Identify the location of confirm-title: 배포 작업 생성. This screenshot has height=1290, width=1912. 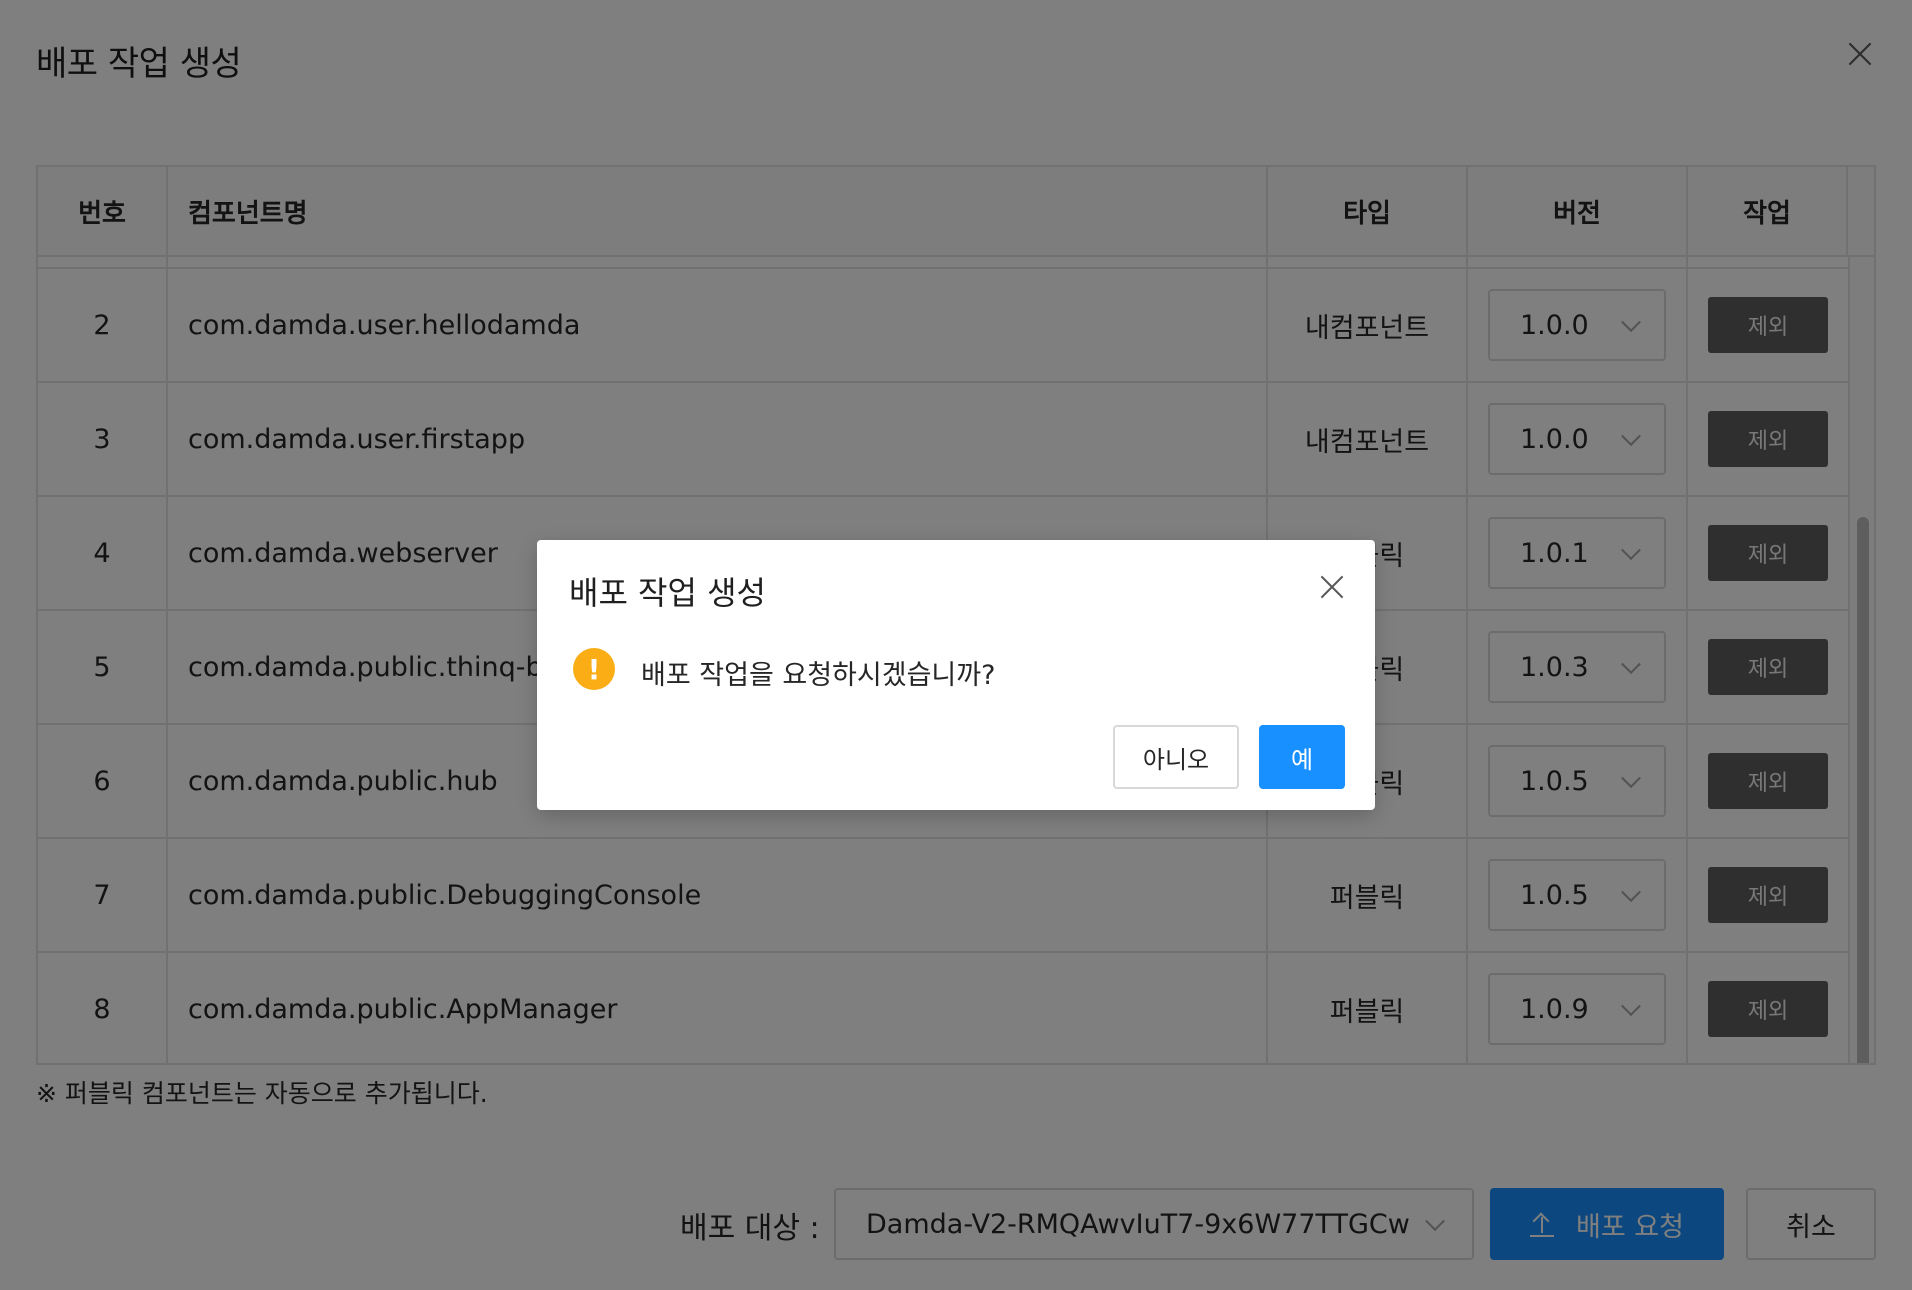
(667, 593).